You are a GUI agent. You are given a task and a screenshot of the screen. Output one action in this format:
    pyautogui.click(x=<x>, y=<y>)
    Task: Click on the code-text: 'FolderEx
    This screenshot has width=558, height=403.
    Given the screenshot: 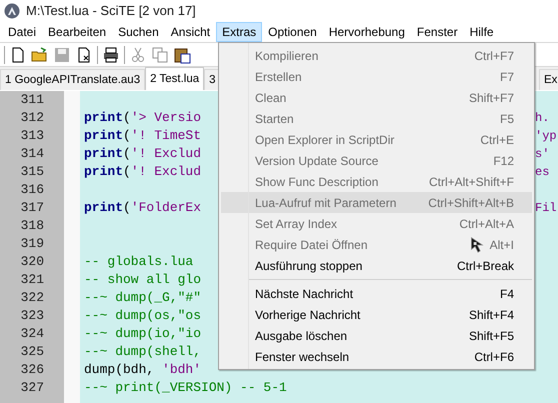 What is the action you would take?
    pyautogui.click(x=166, y=208)
    